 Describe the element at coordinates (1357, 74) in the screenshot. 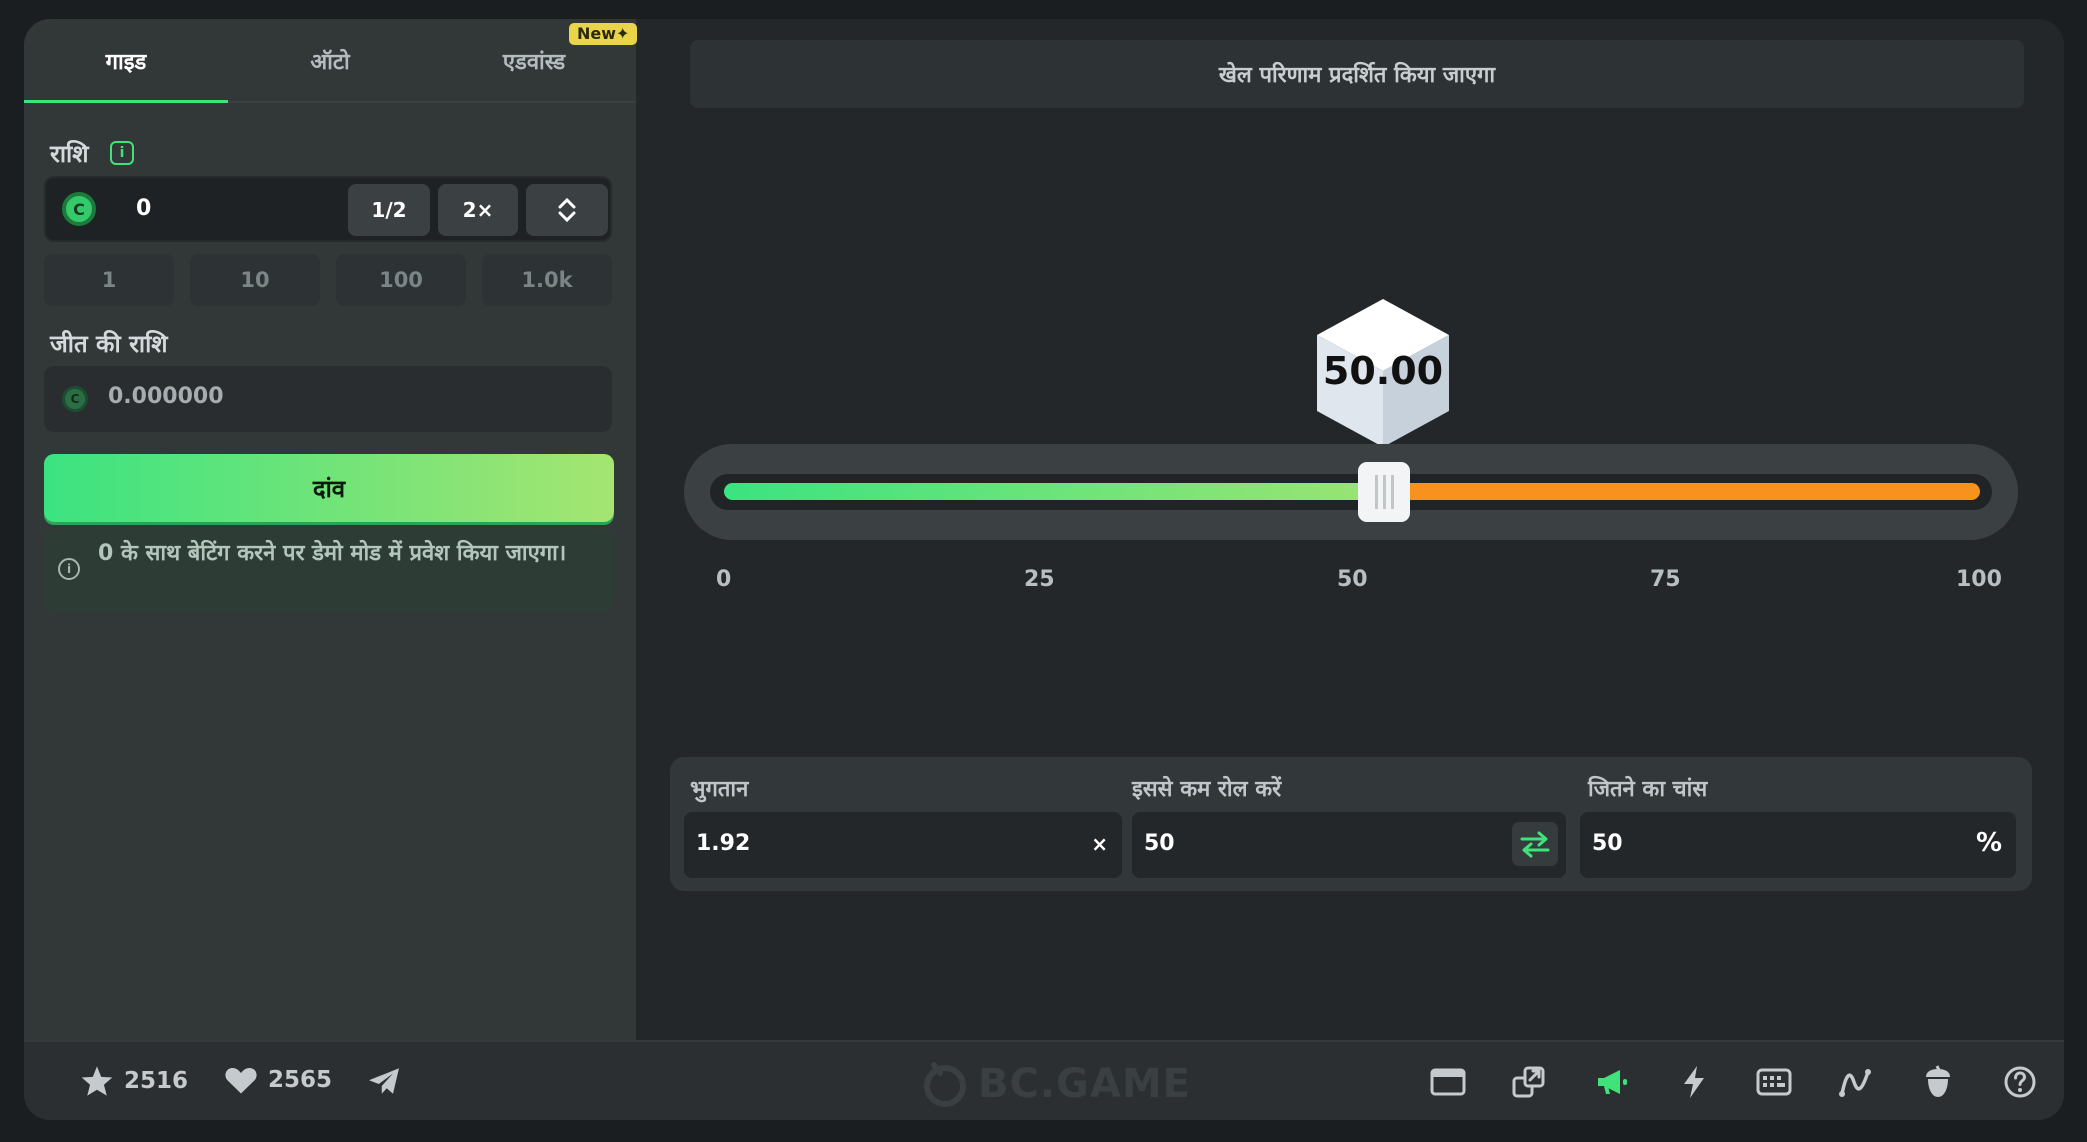

I see `result-display: खेल परिणाम प्रदर्शित किया जाएगा` at that location.